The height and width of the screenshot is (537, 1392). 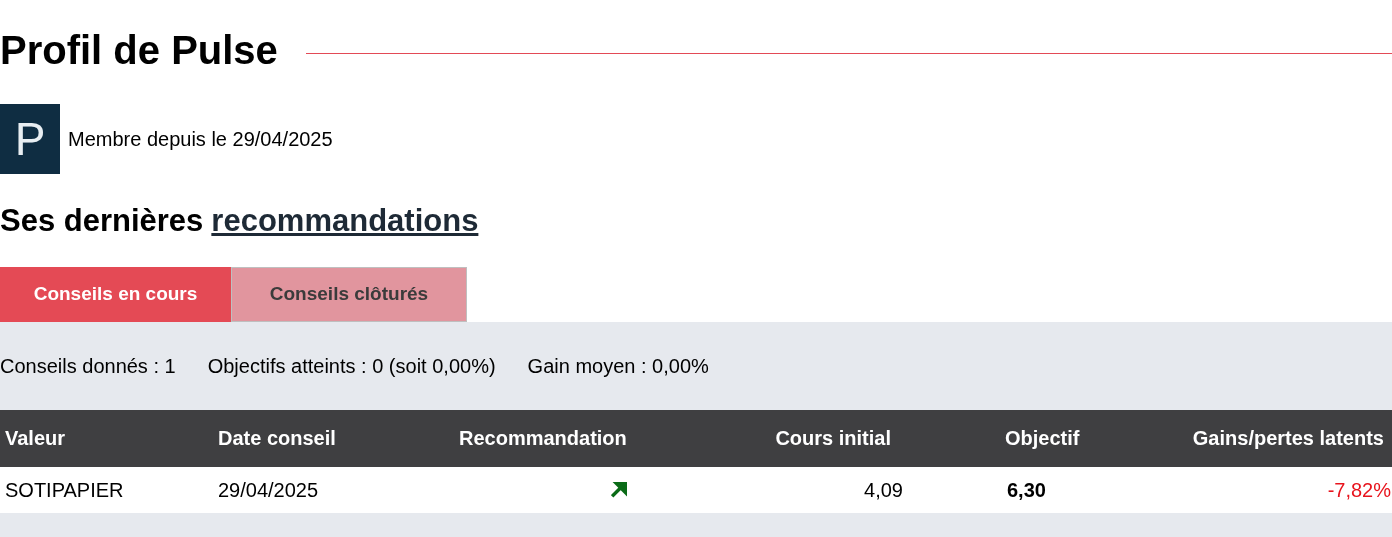 What do you see at coordinates (1288, 438) in the screenshot?
I see `column-header: Gains/pertes latents` at bounding box center [1288, 438].